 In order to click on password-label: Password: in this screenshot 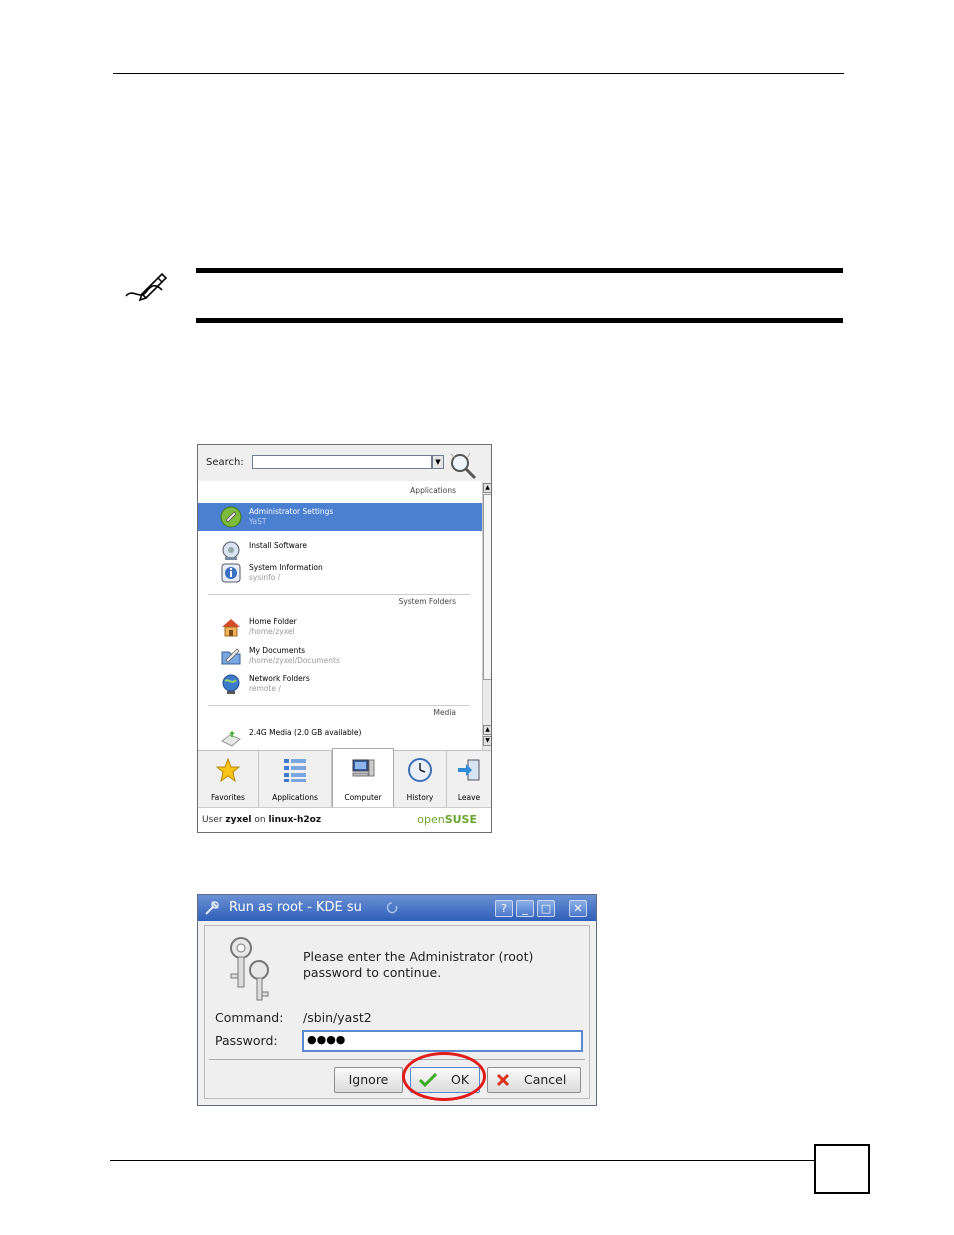, I will do `click(246, 1040)`.